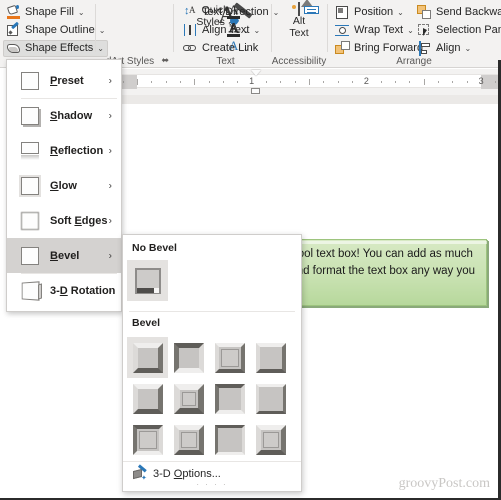 The height and width of the screenshot is (500, 501). What do you see at coordinates (458, 30) in the screenshot?
I see `selection-pane-button: Selection Pane` at bounding box center [458, 30].